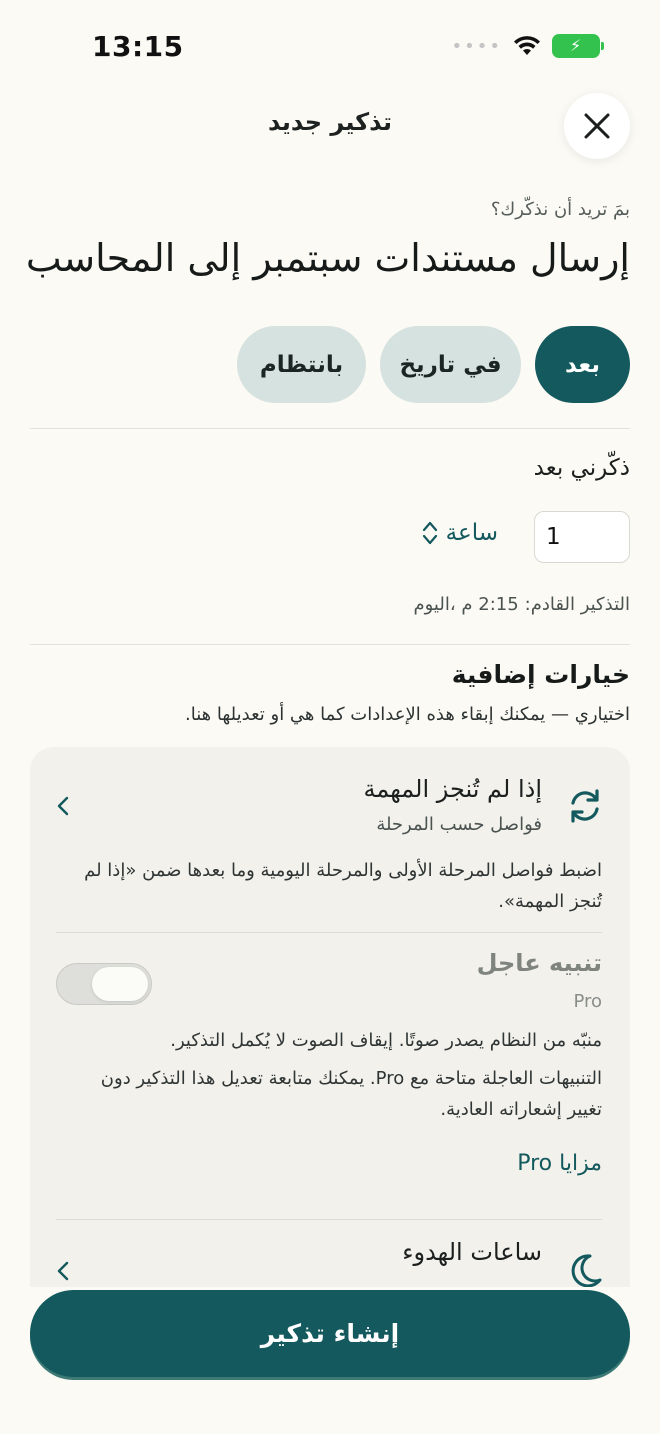 This screenshot has width=660, height=1434. Describe the element at coordinates (330, 1253) in the screenshot. I see `quiet-hours-row: ساعات الهدوء` at that location.